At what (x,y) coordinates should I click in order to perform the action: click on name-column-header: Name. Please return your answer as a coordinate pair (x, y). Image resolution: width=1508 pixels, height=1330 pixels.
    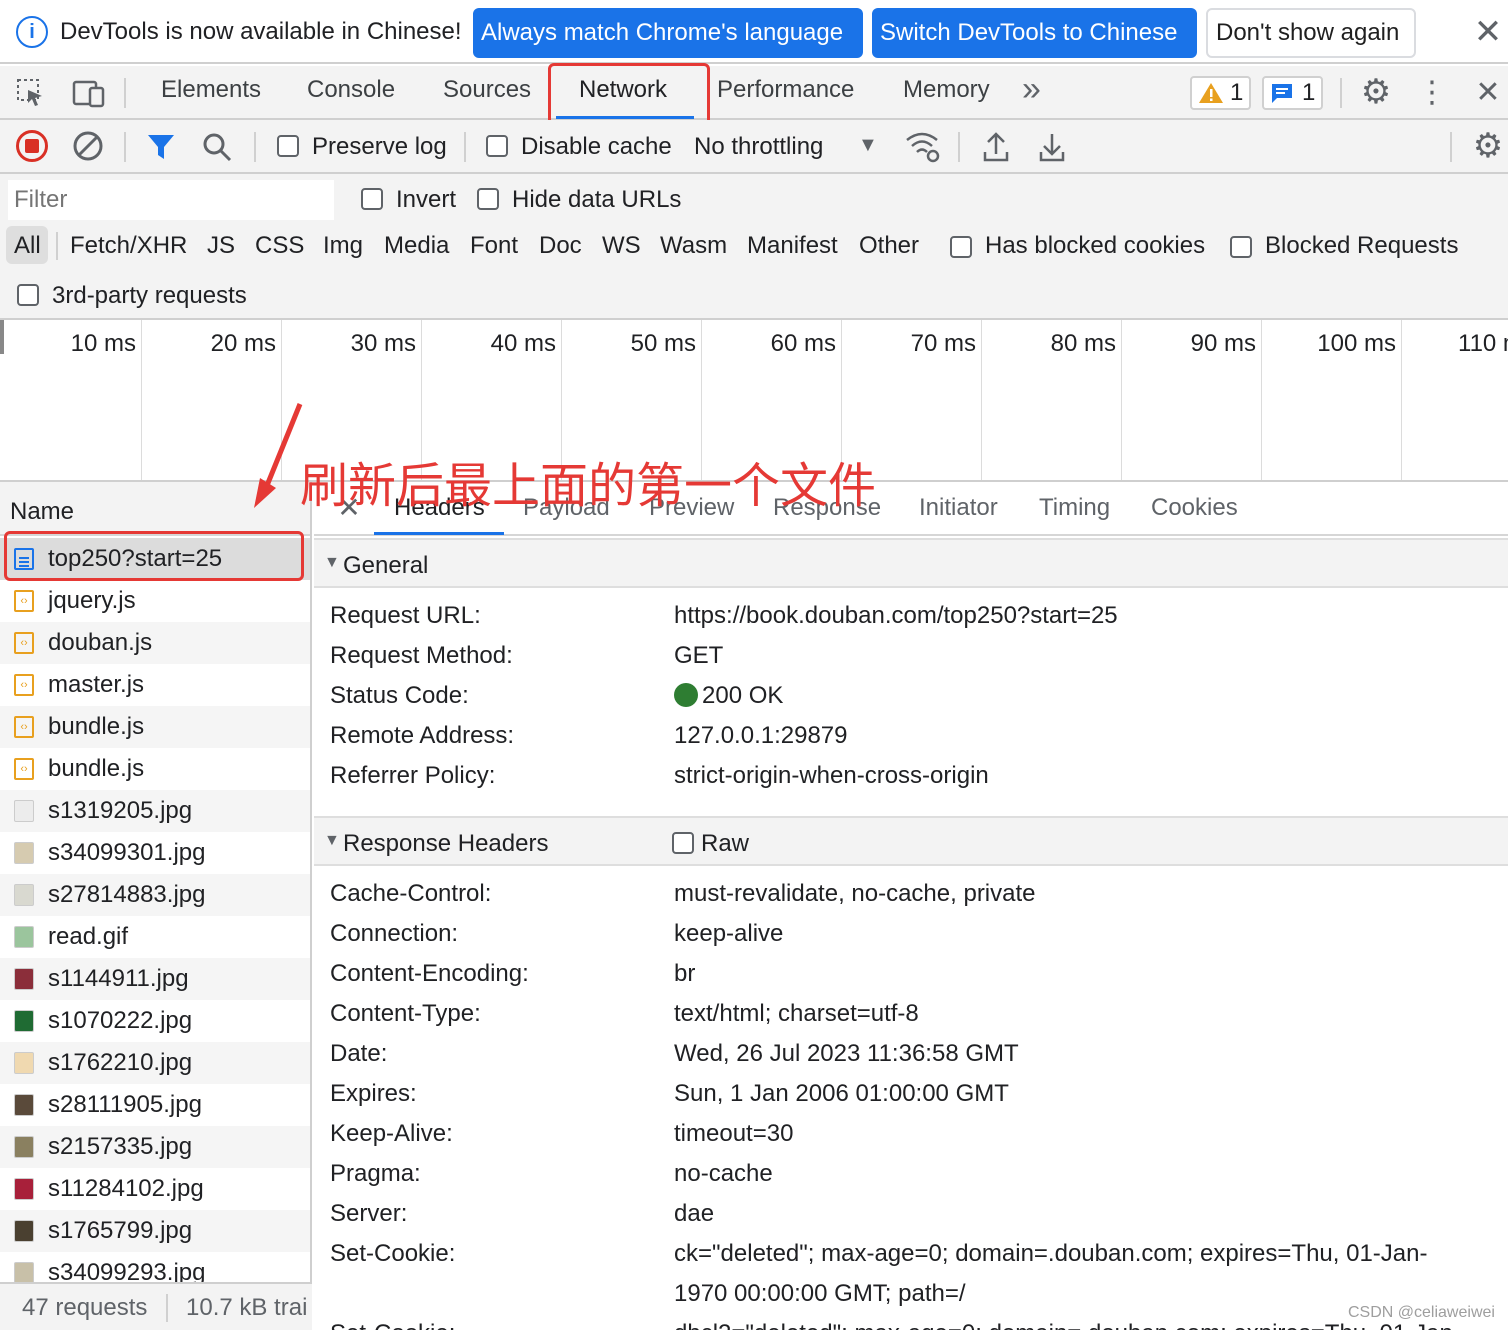
    Looking at the image, I should click on (42, 512).